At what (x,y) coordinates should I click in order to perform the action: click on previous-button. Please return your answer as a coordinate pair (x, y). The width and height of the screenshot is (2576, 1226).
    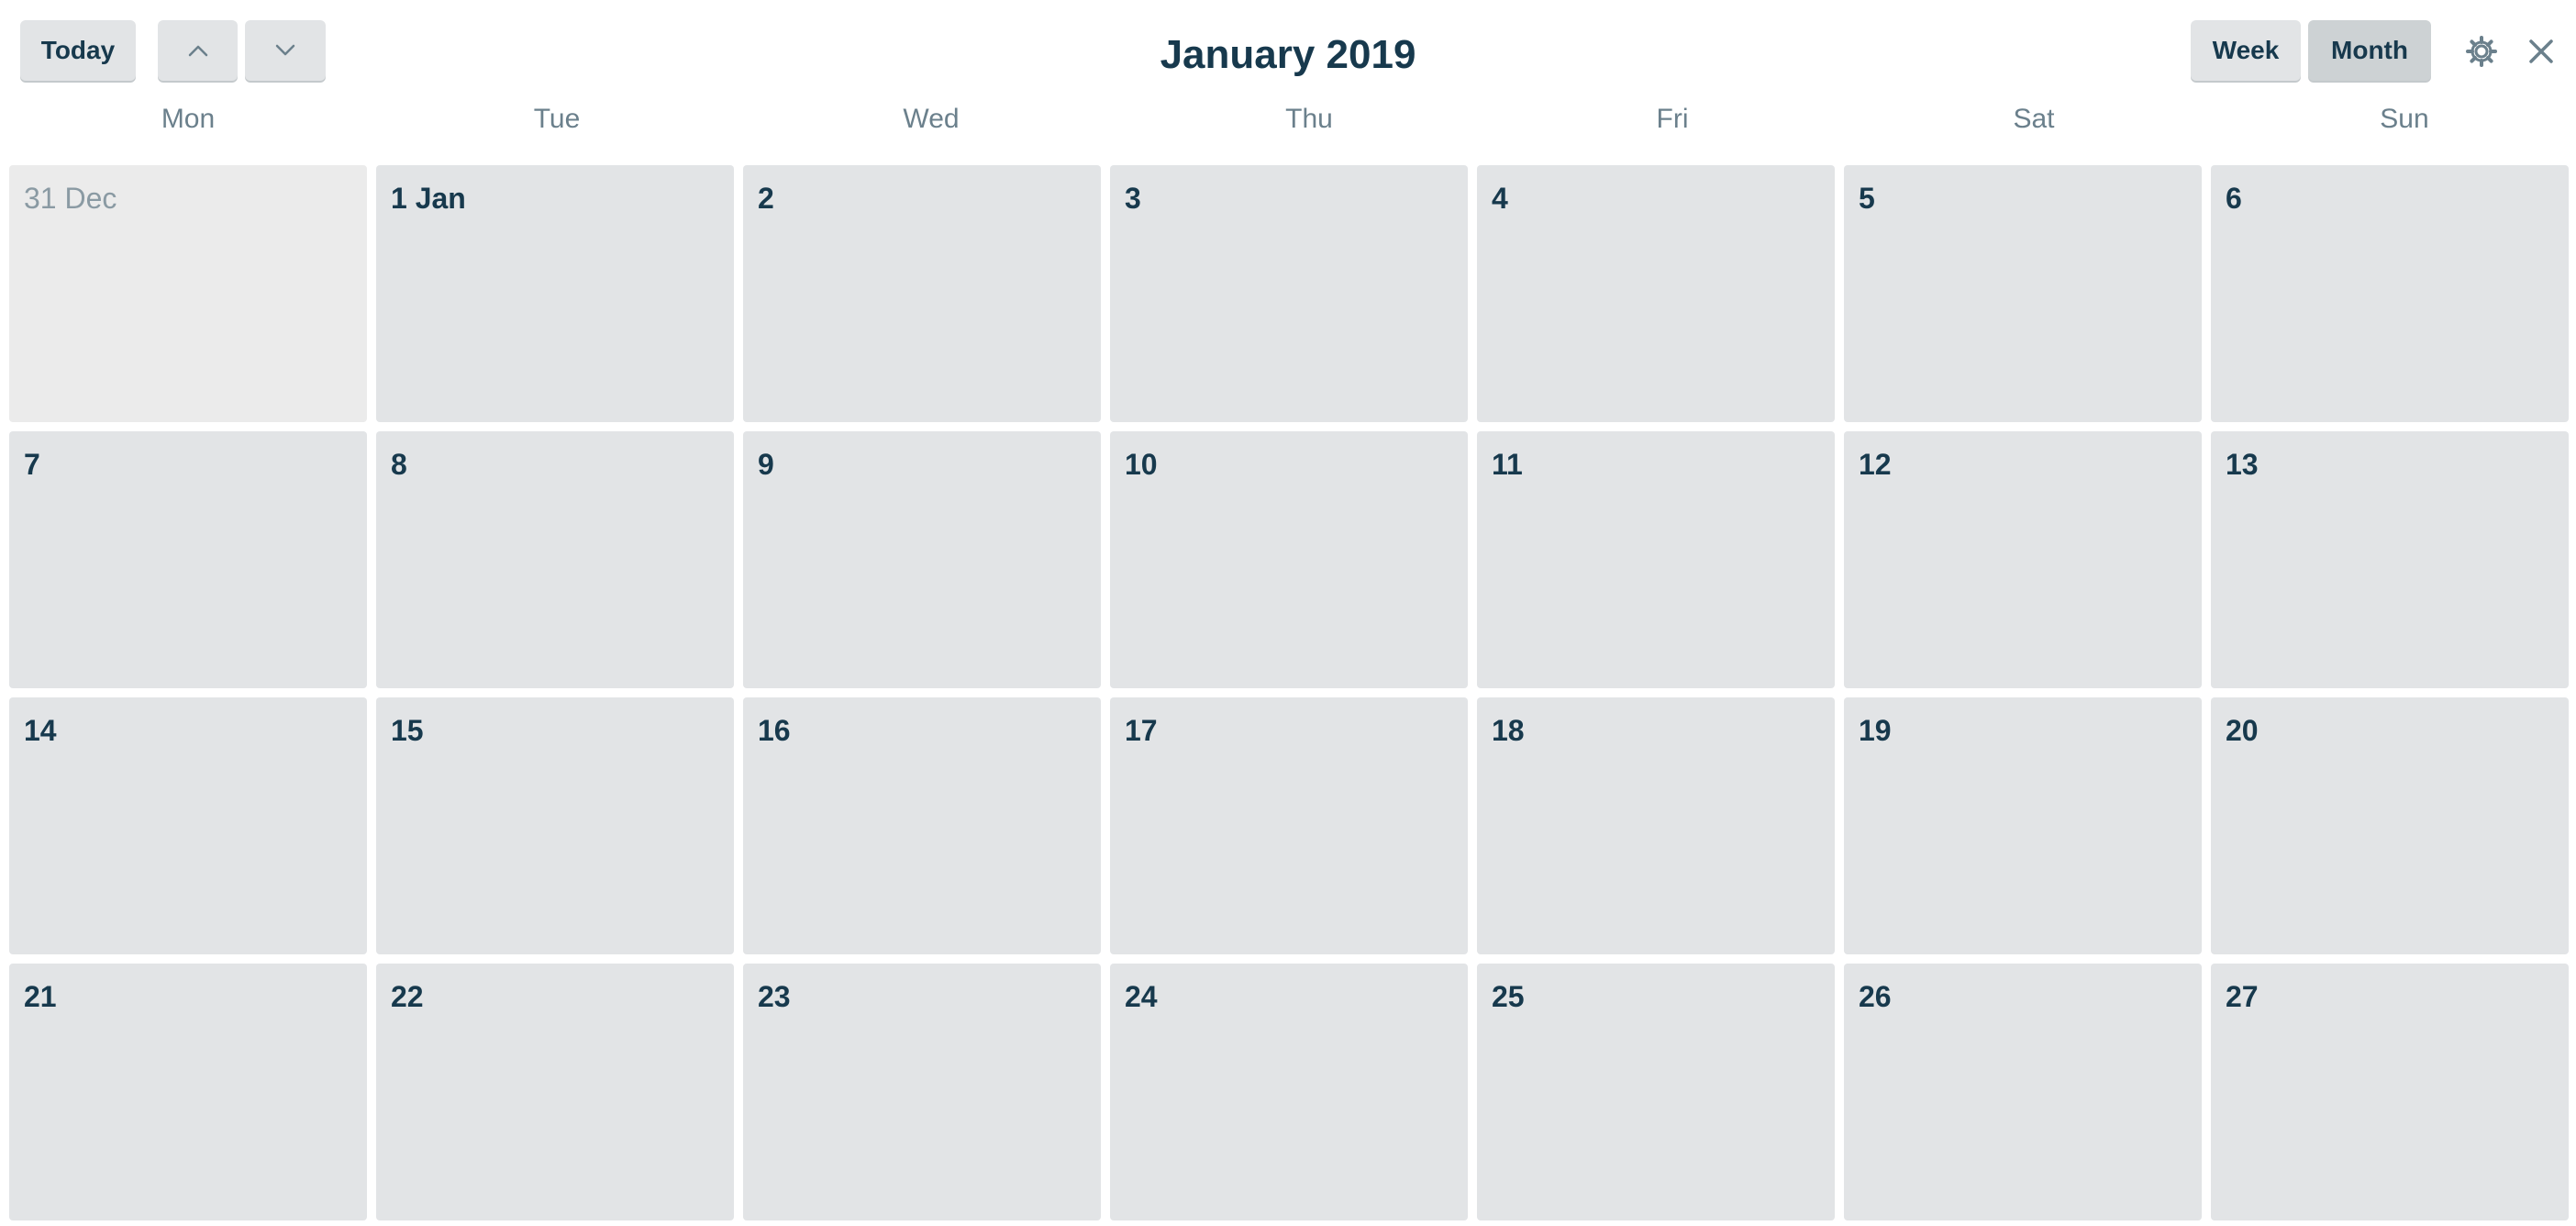
    Looking at the image, I should click on (198, 50).